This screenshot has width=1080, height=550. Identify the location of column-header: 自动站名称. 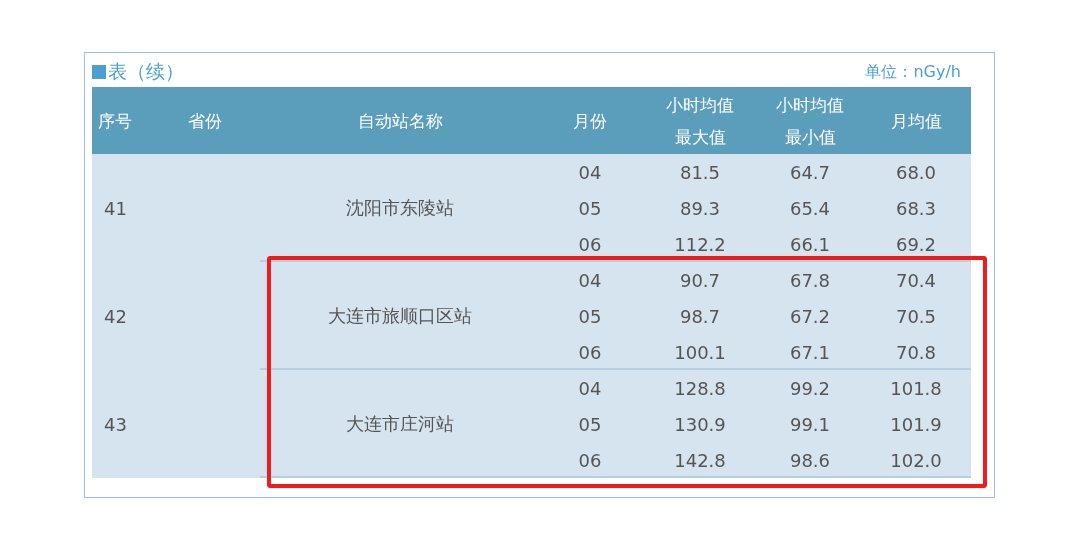
(400, 121).